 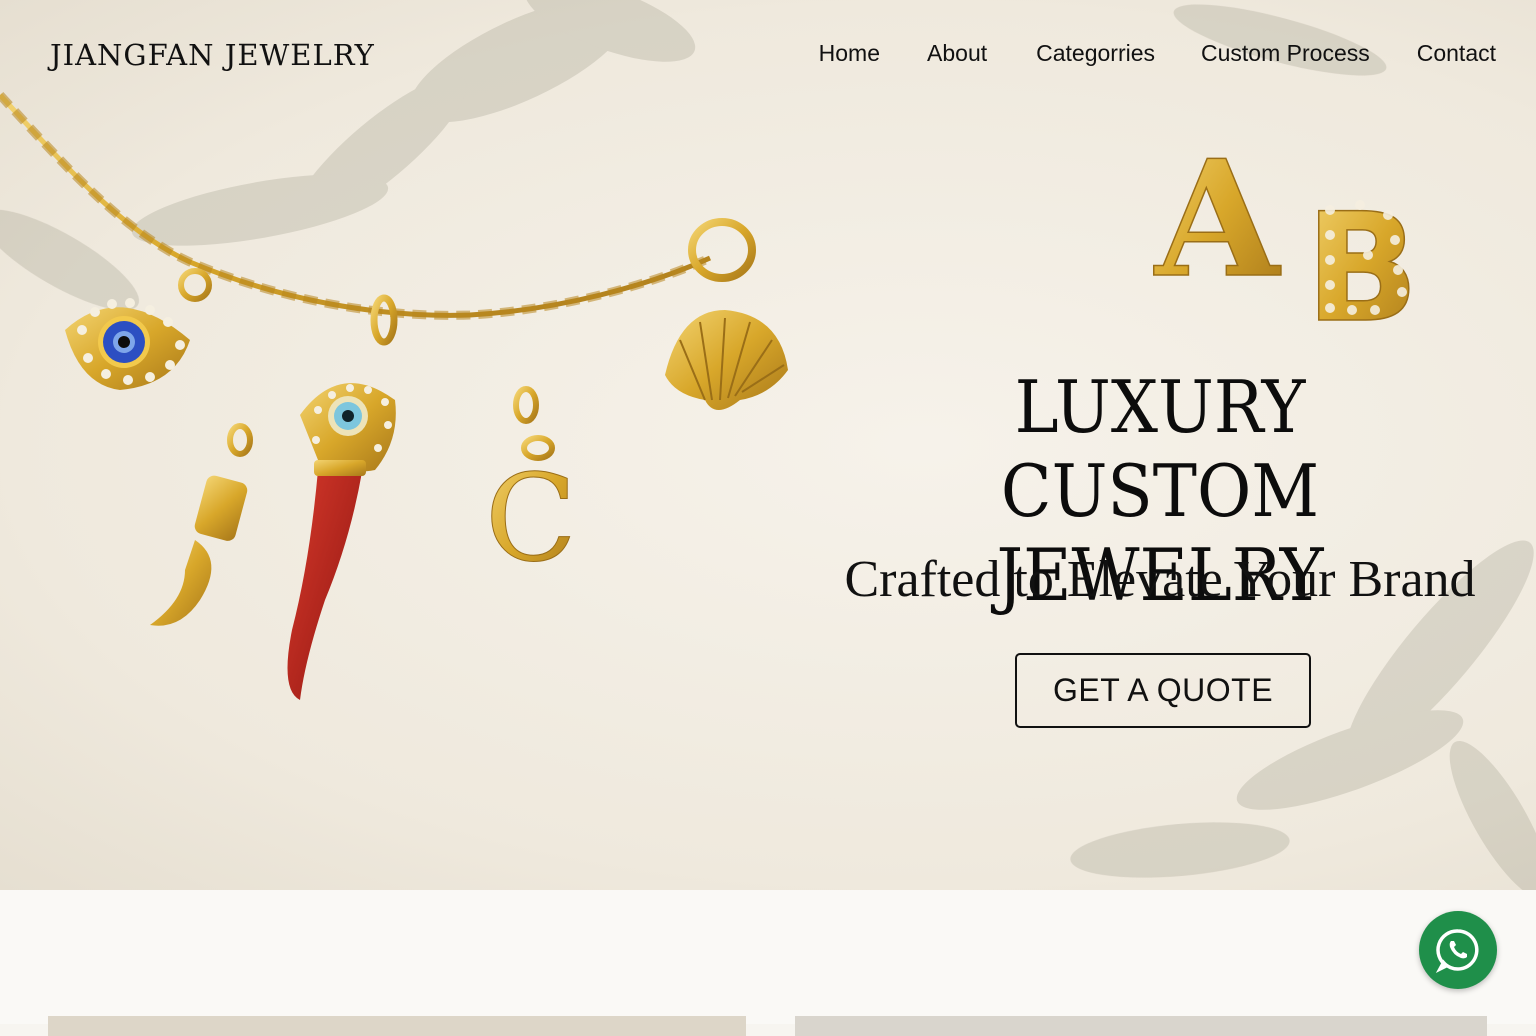 What do you see at coordinates (138, 329) in the screenshot?
I see `evil-eye-pendant` at bounding box center [138, 329].